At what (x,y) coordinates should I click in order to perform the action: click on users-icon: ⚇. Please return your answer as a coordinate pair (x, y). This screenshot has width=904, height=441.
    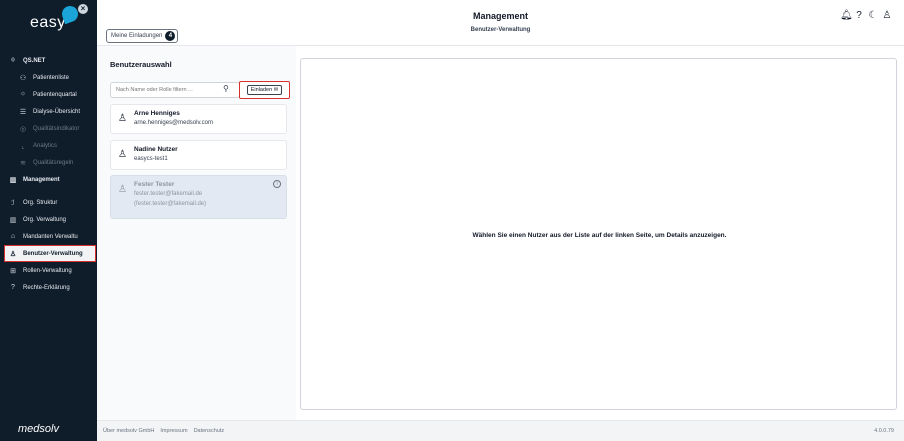
    Looking at the image, I should click on (23, 78).